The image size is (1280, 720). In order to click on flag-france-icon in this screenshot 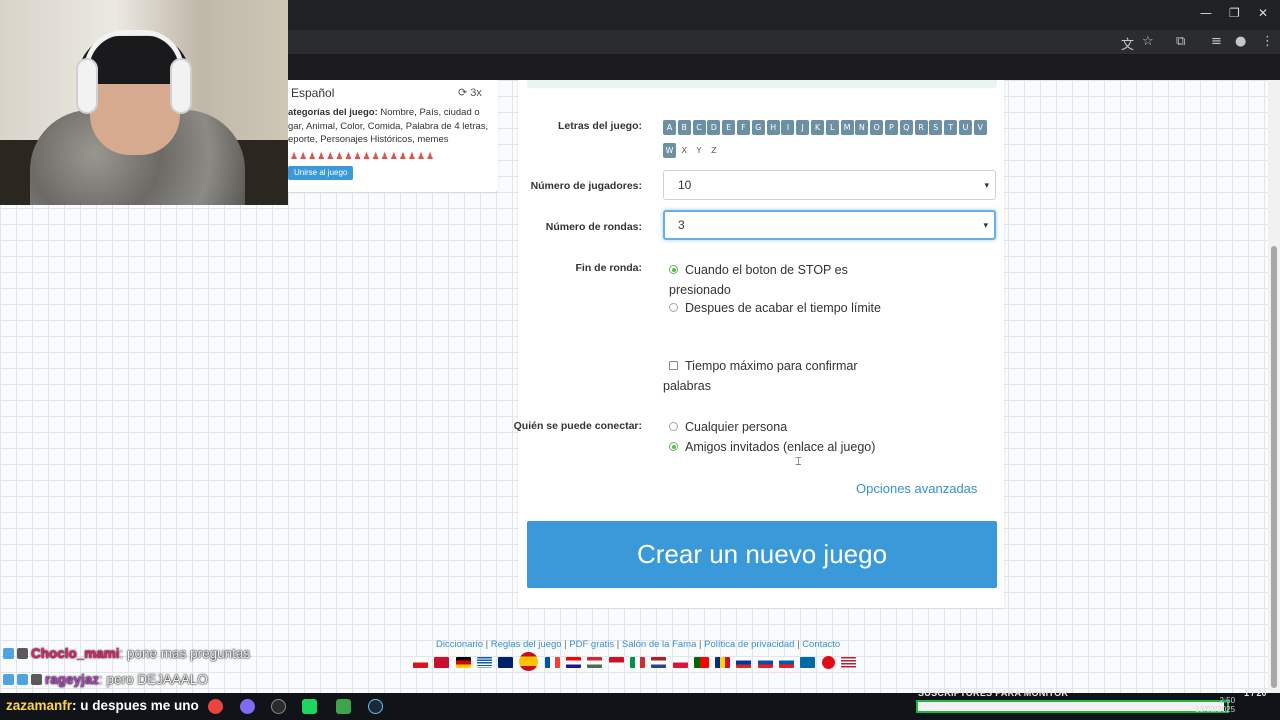, I will do `click(552, 663)`.